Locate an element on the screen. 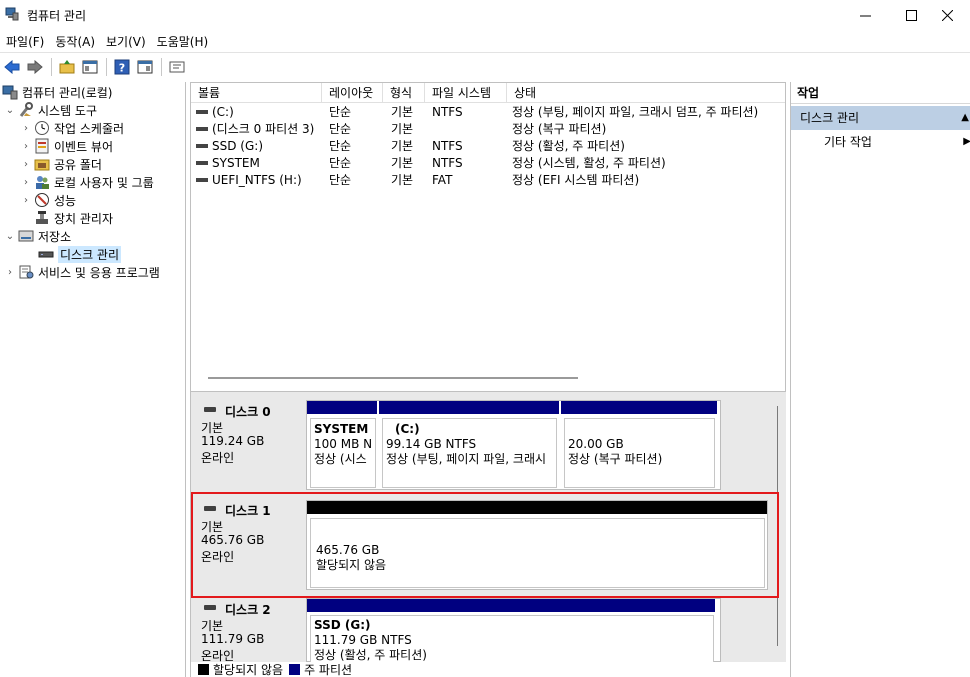  tree-item-label: 작업 스케줄러 is located at coordinates (89, 128).